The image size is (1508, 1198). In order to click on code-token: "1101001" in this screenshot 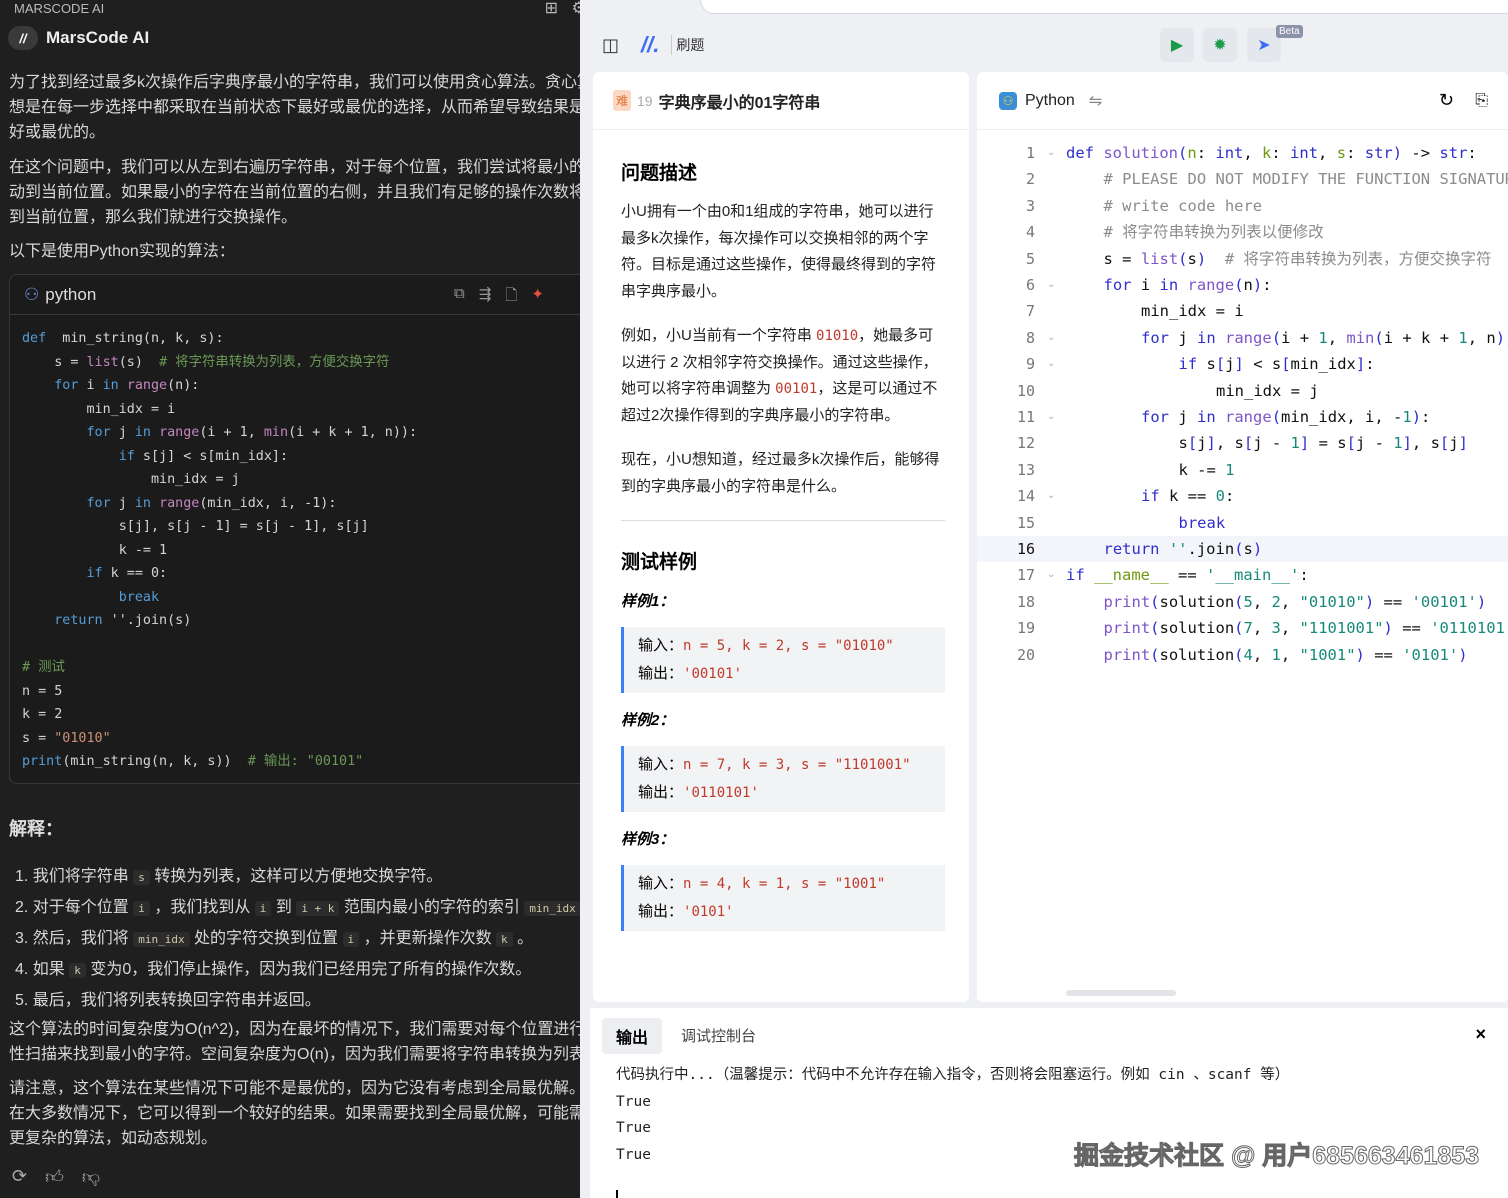, I will do `click(1341, 628)`.